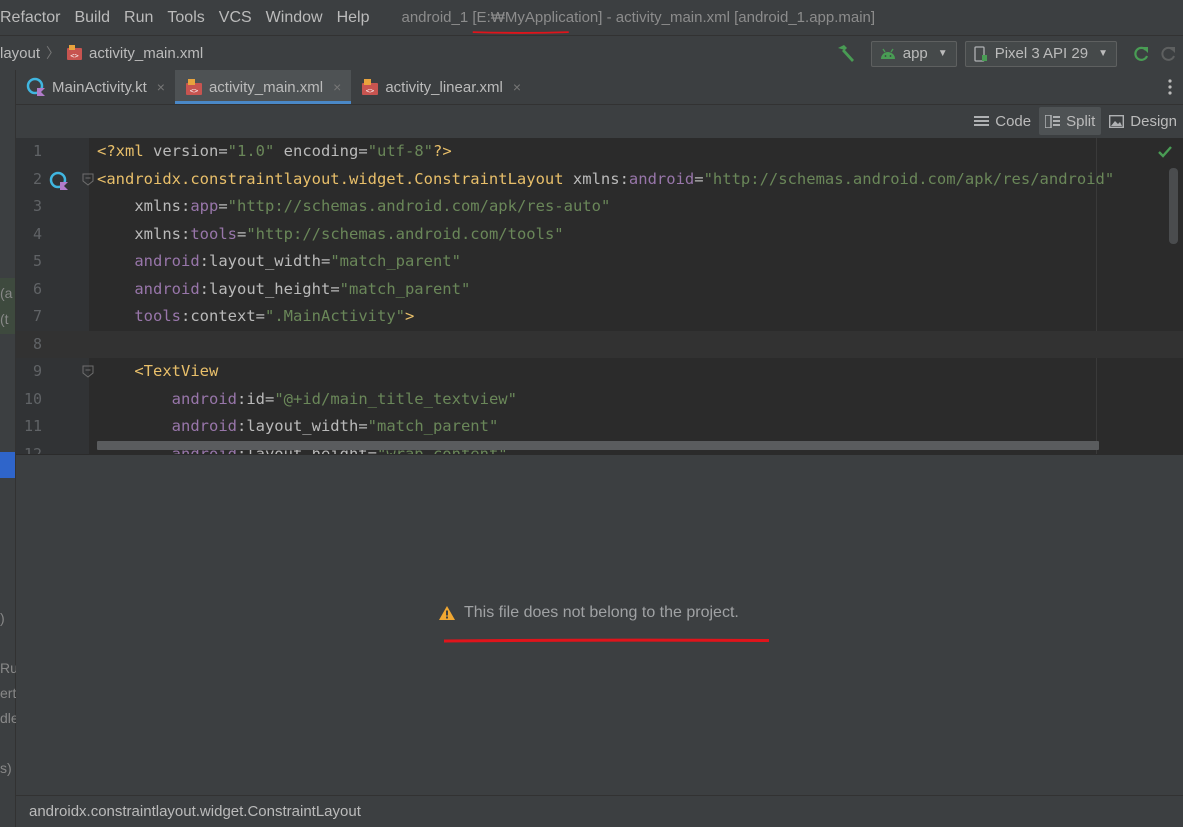 This screenshot has height=827, width=1183. What do you see at coordinates (537, 17) in the screenshot?
I see `window-title-path-text: [E:₩MyApplication]` at bounding box center [537, 17].